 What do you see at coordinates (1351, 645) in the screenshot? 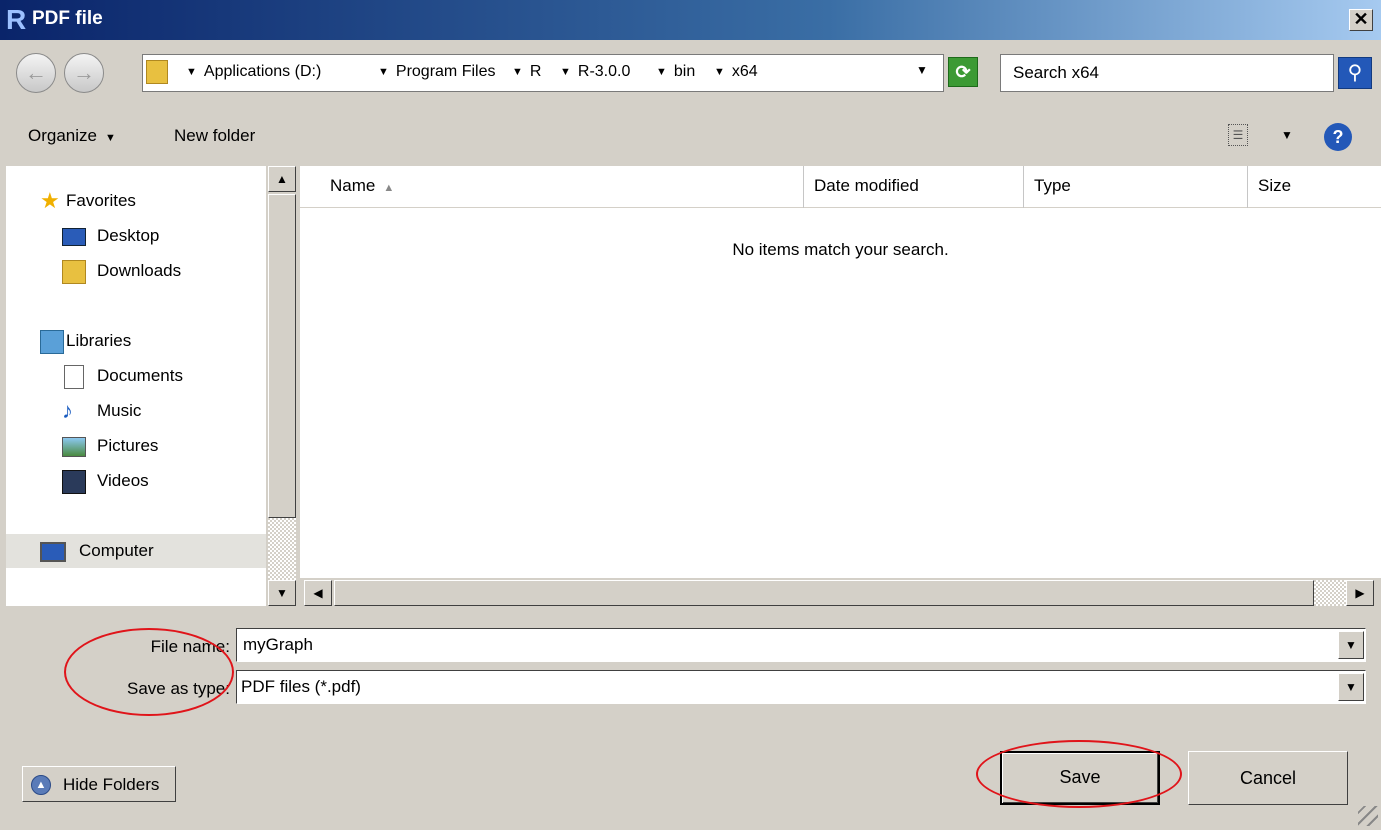
I see `file-name-dropdown-icon: ▼` at bounding box center [1351, 645].